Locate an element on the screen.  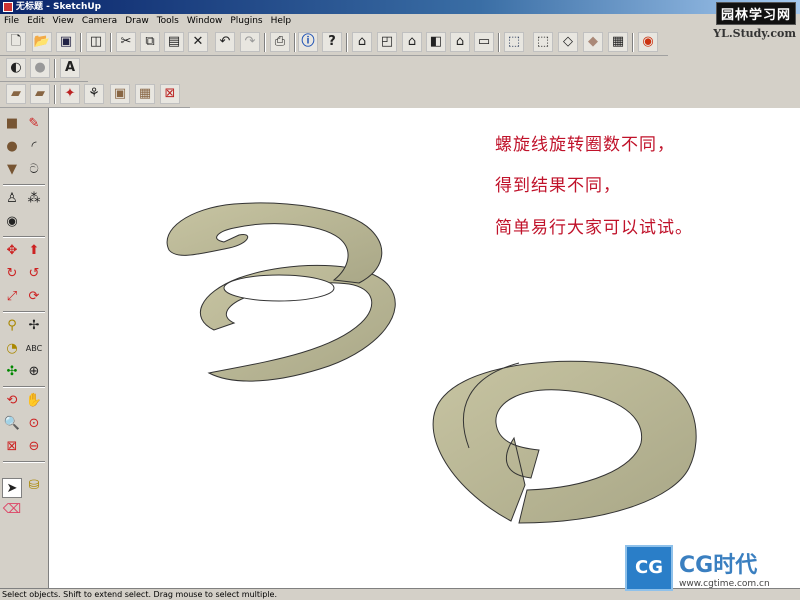
fog-icon: ● is located at coordinates (40, 68).